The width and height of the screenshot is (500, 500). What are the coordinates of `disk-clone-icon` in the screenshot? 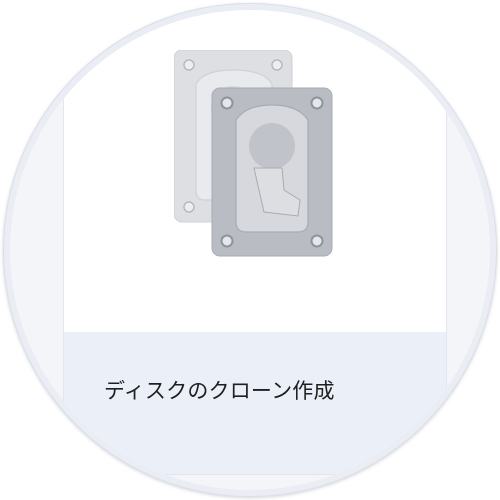 It's located at (253, 153).